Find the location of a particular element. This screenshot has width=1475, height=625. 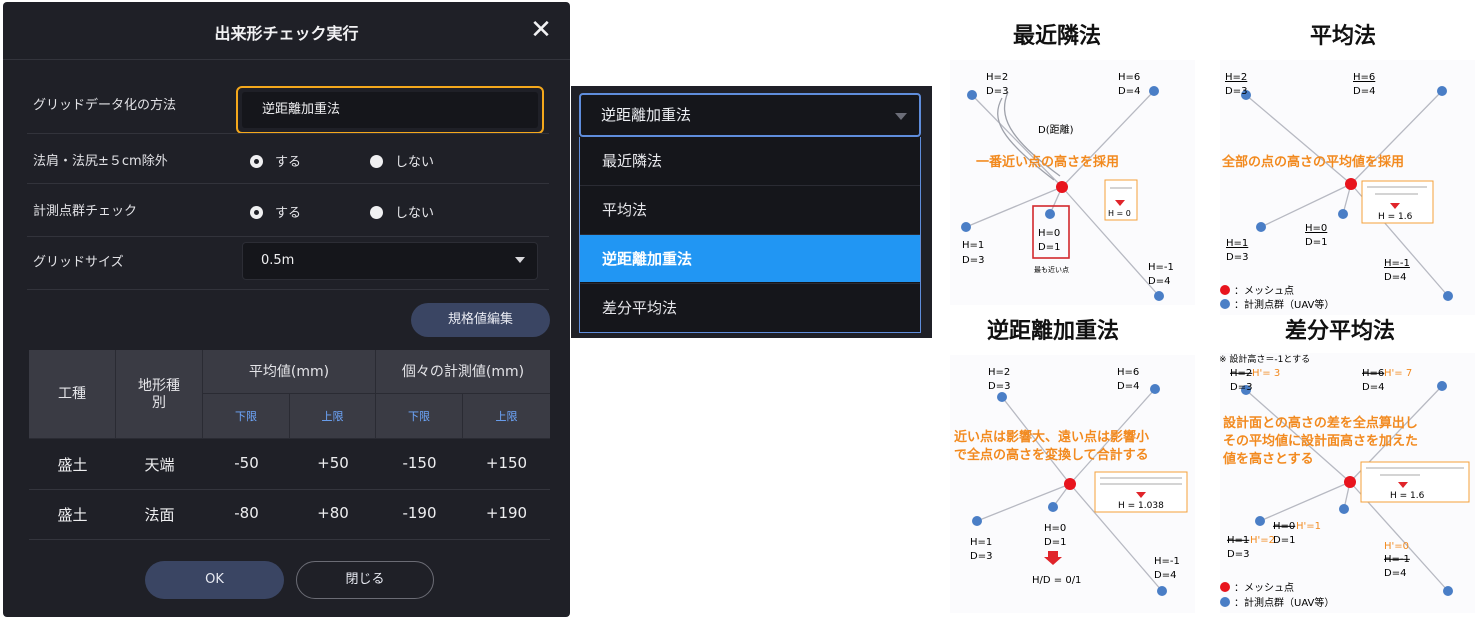

legend-cloud: ：計測点群（UAV等） is located at coordinates (1284, 304).